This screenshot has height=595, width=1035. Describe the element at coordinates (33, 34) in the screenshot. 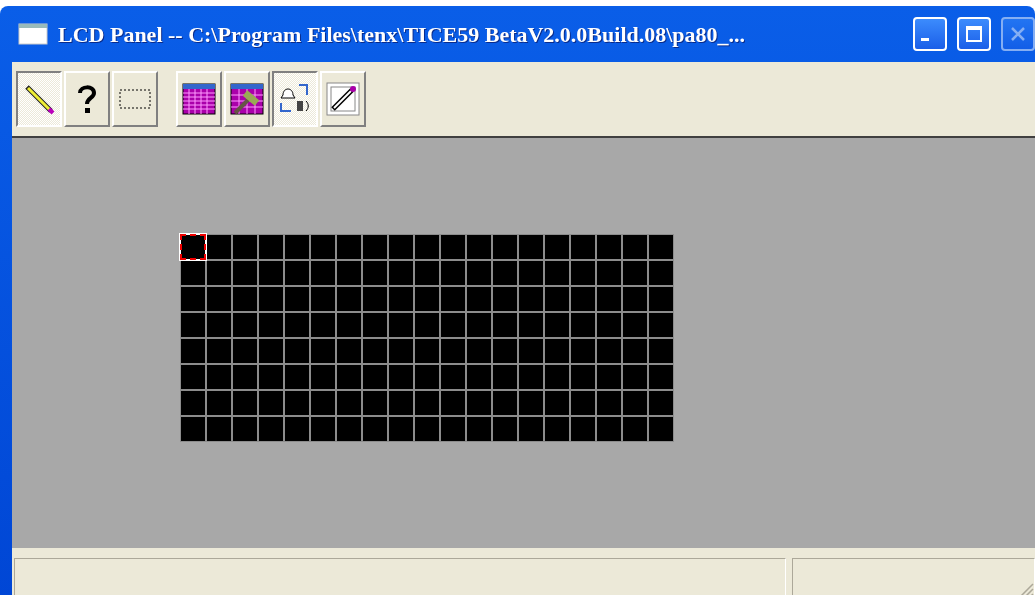

I see `window-icon` at that location.